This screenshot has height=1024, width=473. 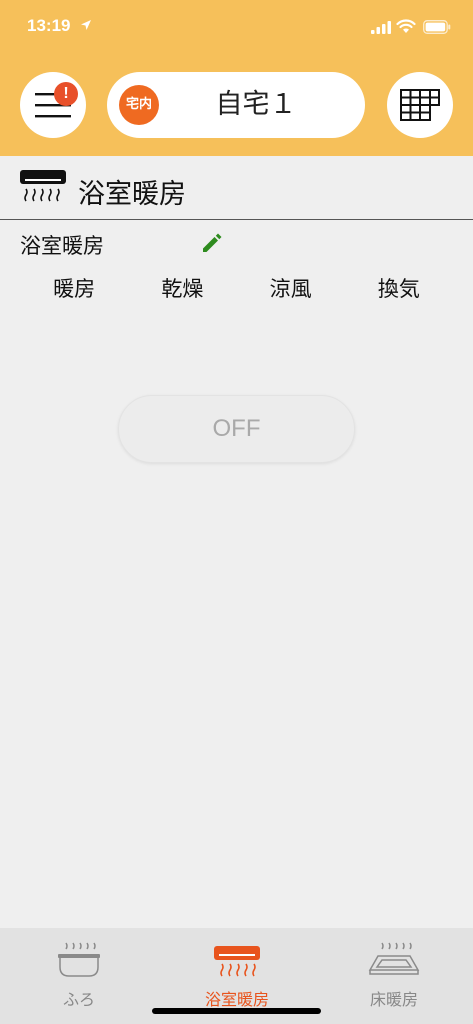 I want to click on signal-bars-icon, so click(x=381, y=27).